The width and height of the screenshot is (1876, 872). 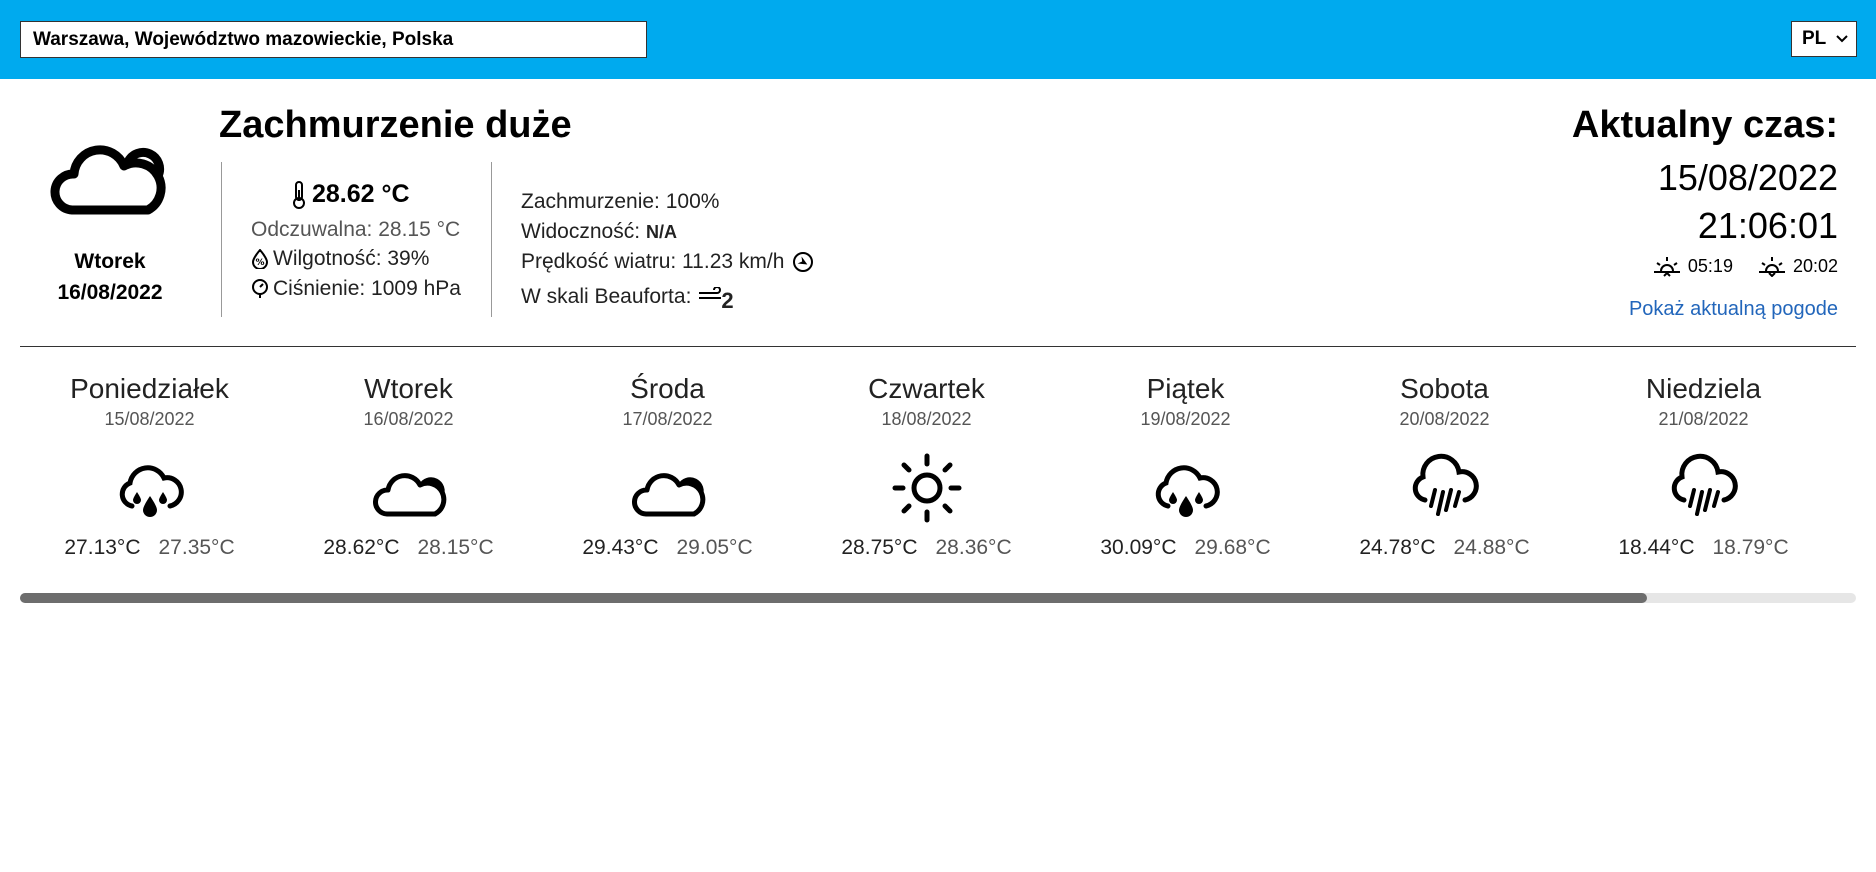 What do you see at coordinates (667, 548) in the screenshot?
I see `forecast-temps: 29.43°C 29.05°C` at bounding box center [667, 548].